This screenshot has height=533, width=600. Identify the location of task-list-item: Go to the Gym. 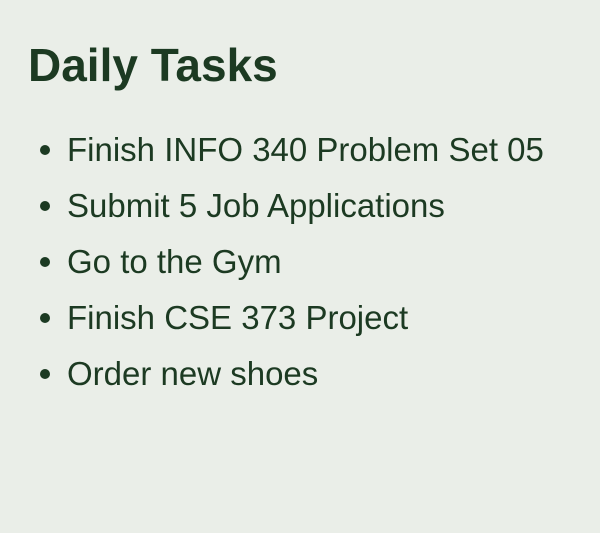
(320, 262).